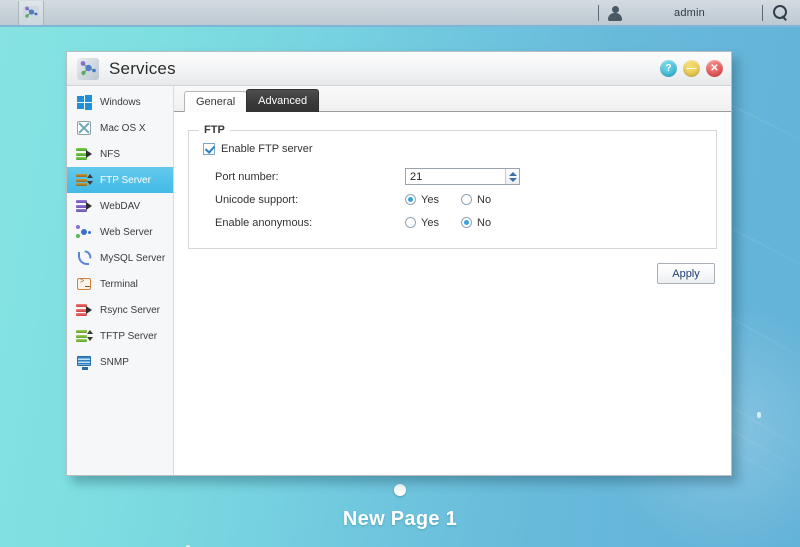  What do you see at coordinates (410, 222) in the screenshot?
I see `anonymous-yes-radio` at bounding box center [410, 222].